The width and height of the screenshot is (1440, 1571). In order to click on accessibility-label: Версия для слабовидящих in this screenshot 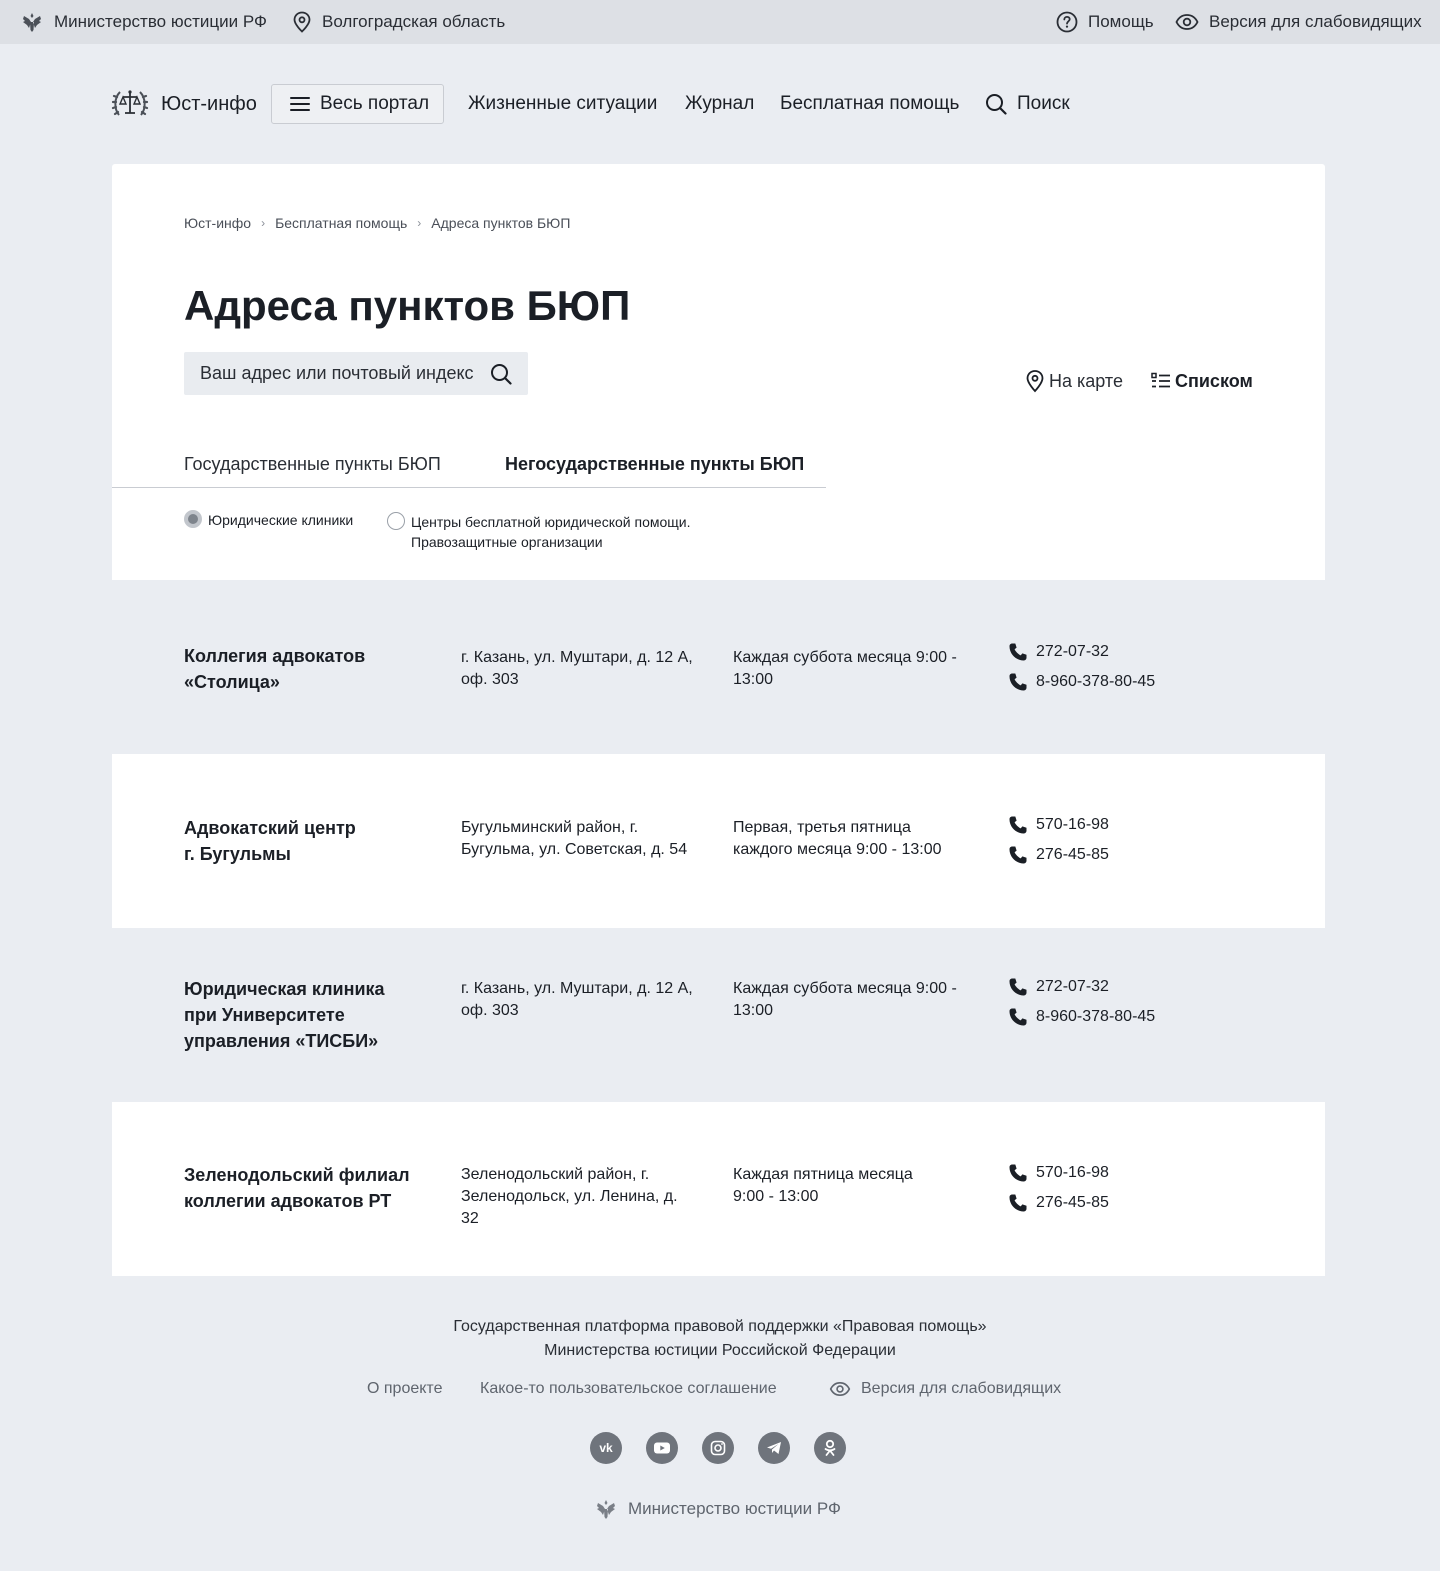, I will do `click(1315, 21)`.